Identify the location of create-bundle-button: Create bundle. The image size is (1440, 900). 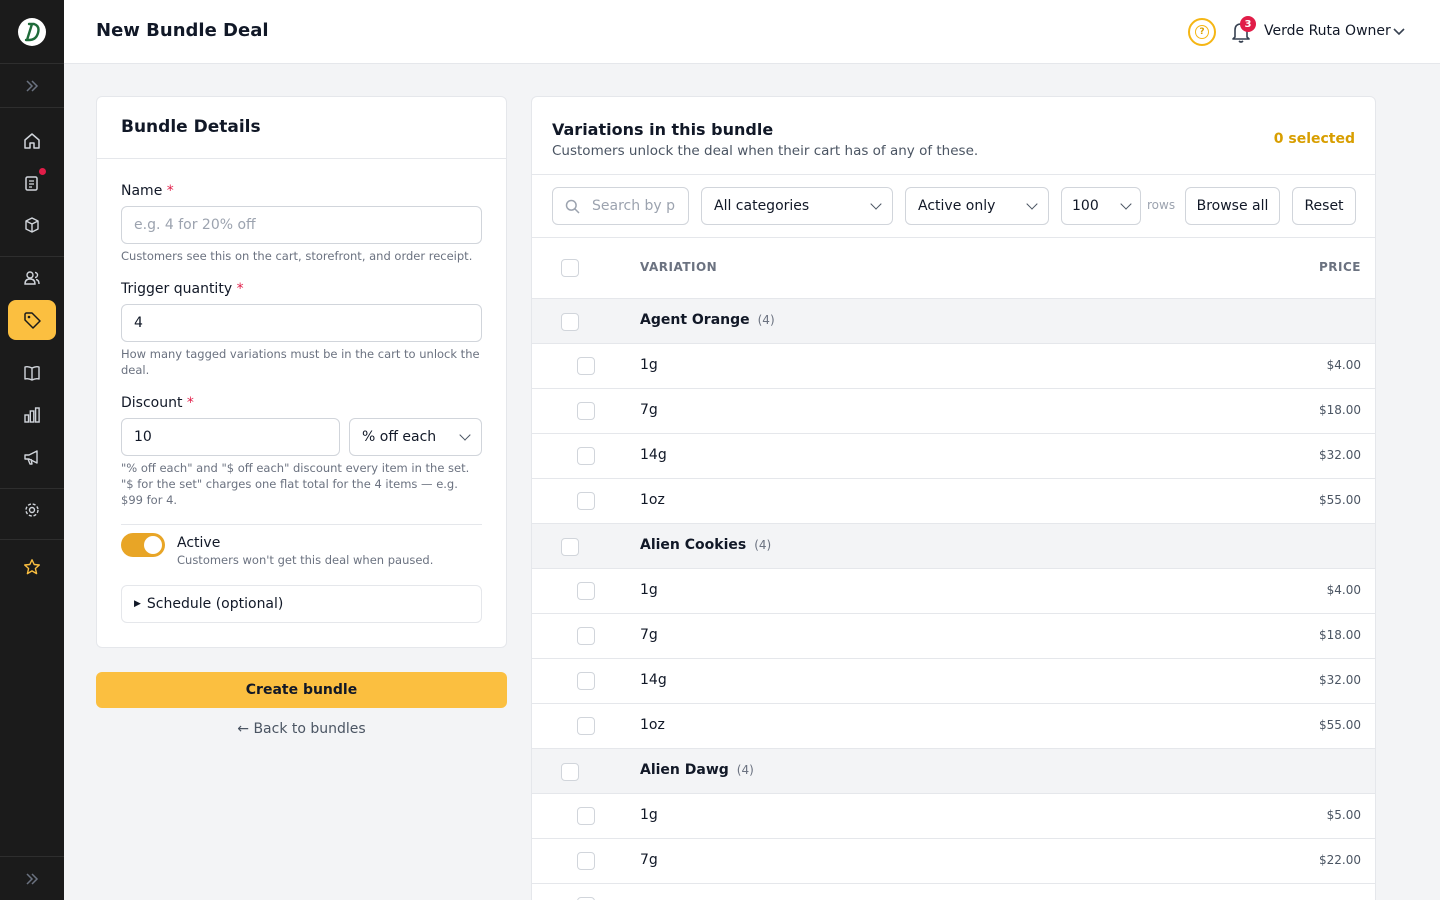
(301, 690).